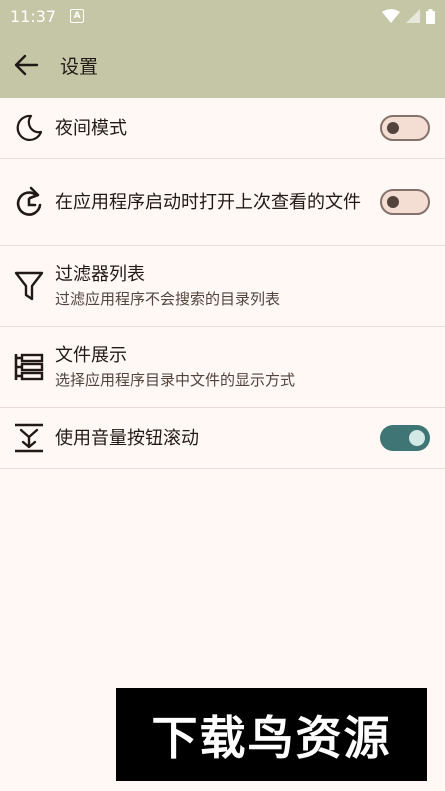 The image size is (445, 791). What do you see at coordinates (413, 16) in the screenshot?
I see `signal-icon` at bounding box center [413, 16].